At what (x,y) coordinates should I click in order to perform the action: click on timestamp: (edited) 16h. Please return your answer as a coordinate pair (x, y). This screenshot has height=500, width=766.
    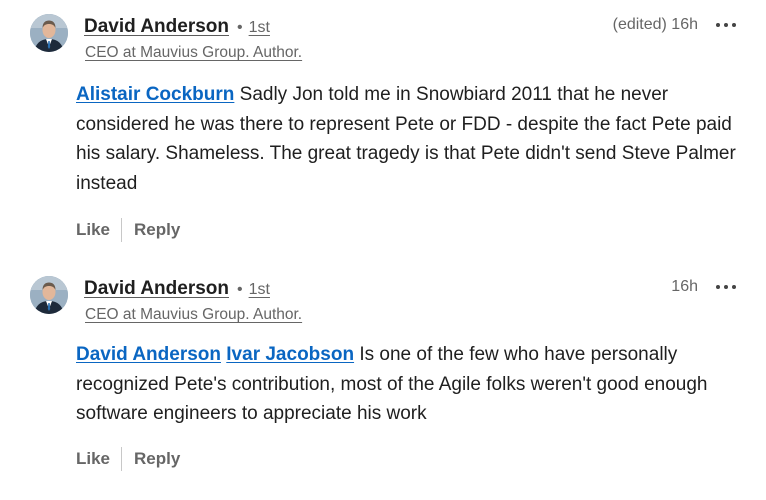
    Looking at the image, I should click on (655, 24).